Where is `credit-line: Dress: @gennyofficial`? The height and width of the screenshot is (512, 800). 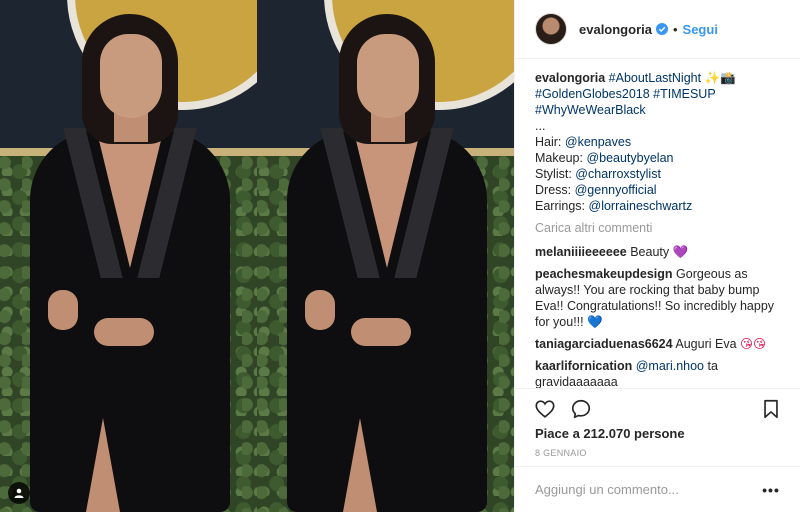 credit-line: Dress: @gennyofficial is located at coordinates (658, 190).